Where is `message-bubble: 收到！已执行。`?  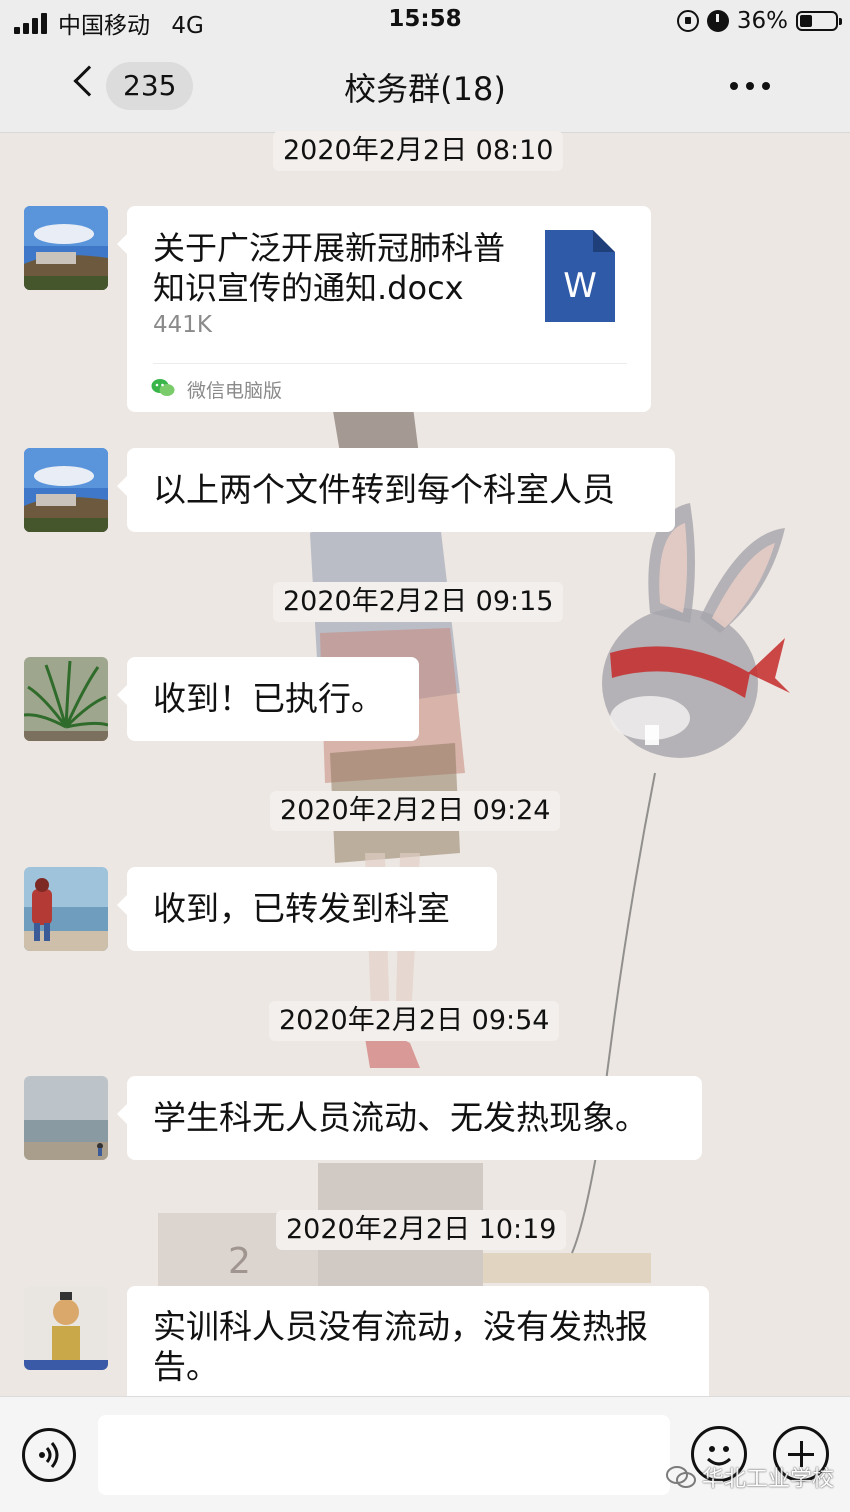 message-bubble: 收到！已执行。 is located at coordinates (268, 699).